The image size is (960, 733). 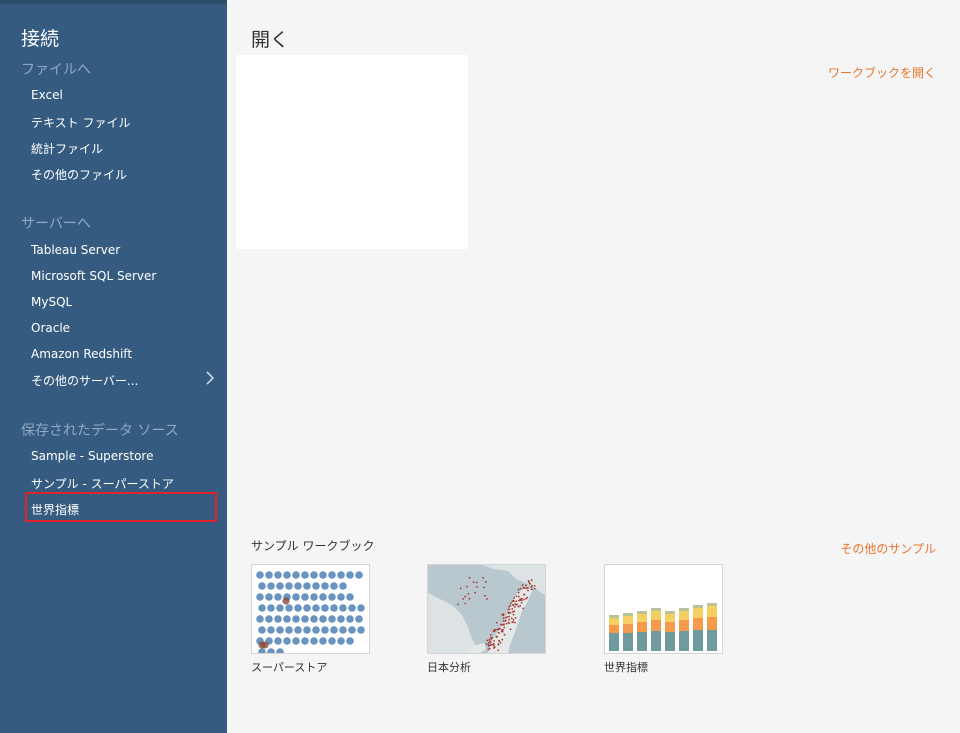 I want to click on sidebar-item-tableau-server: Tableau Server, so click(x=75, y=250).